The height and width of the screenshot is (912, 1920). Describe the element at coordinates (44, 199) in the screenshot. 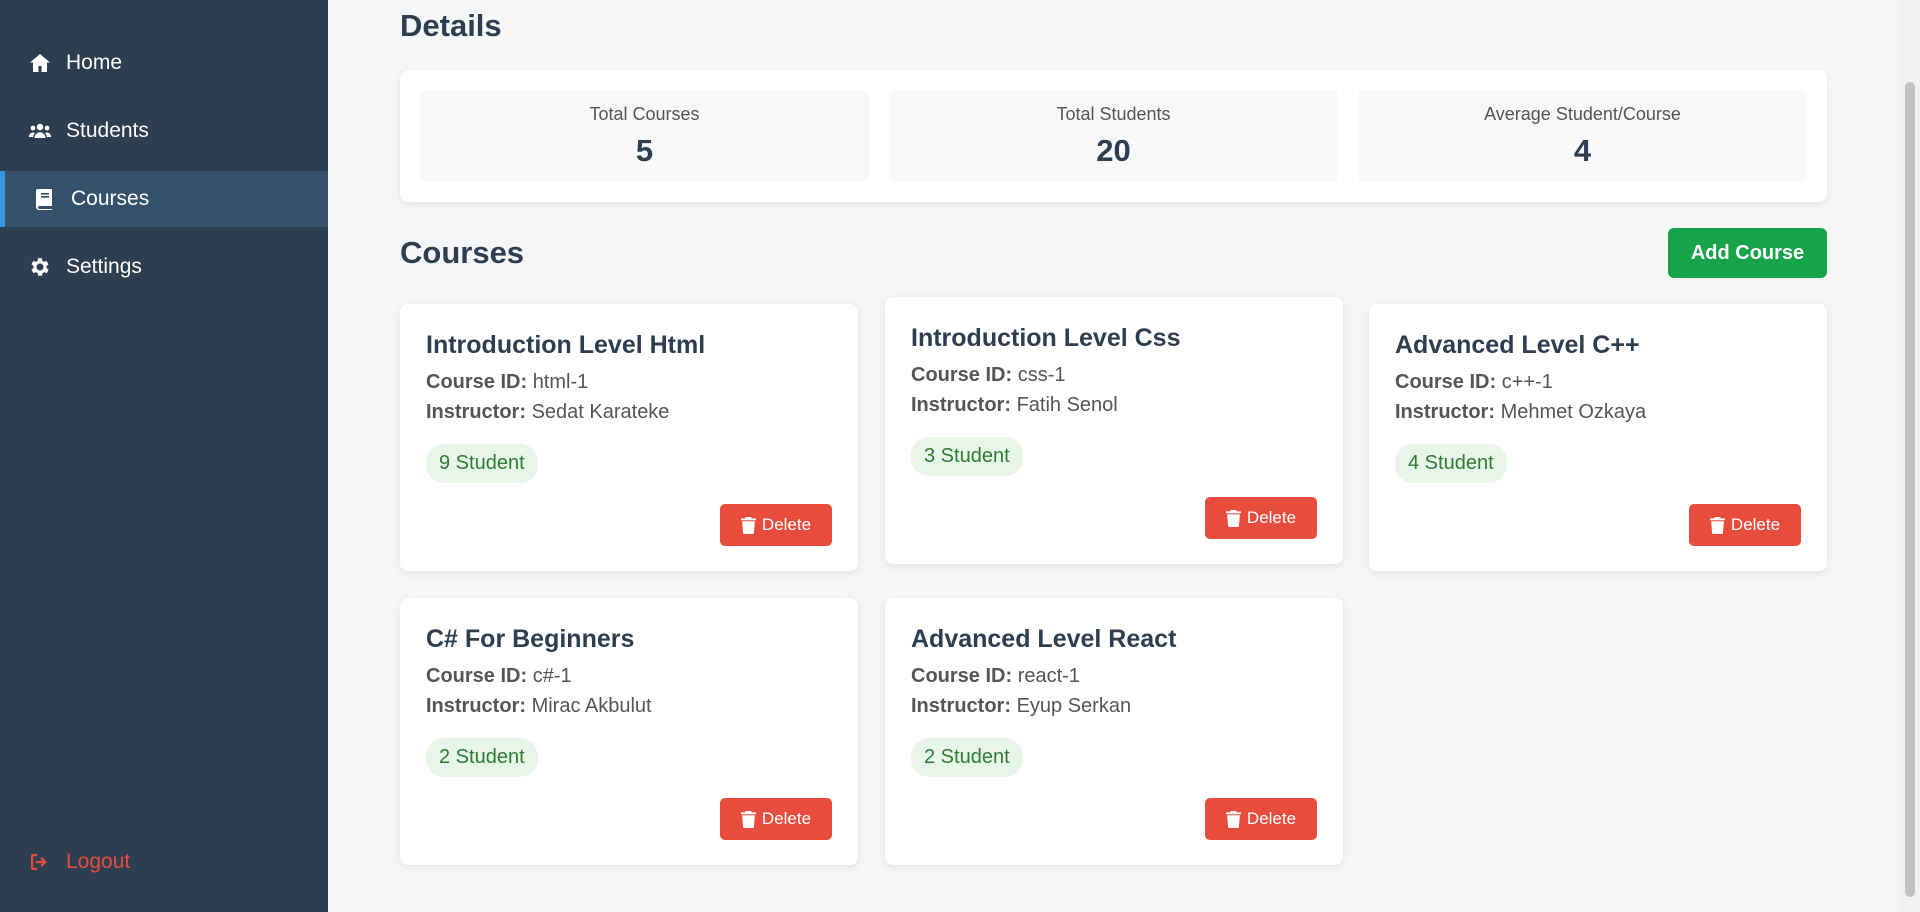

I see `book-icon` at that location.